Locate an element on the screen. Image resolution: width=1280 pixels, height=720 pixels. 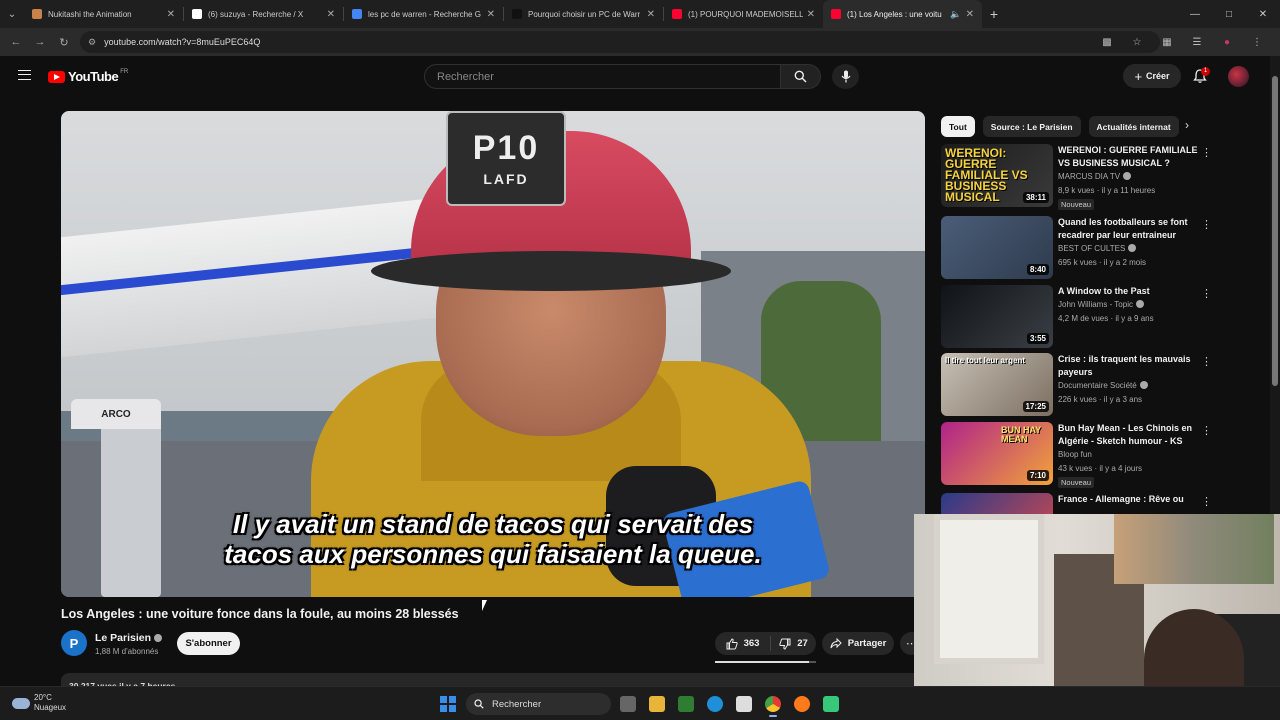
windows-start-icon is located at coordinates (448, 704).